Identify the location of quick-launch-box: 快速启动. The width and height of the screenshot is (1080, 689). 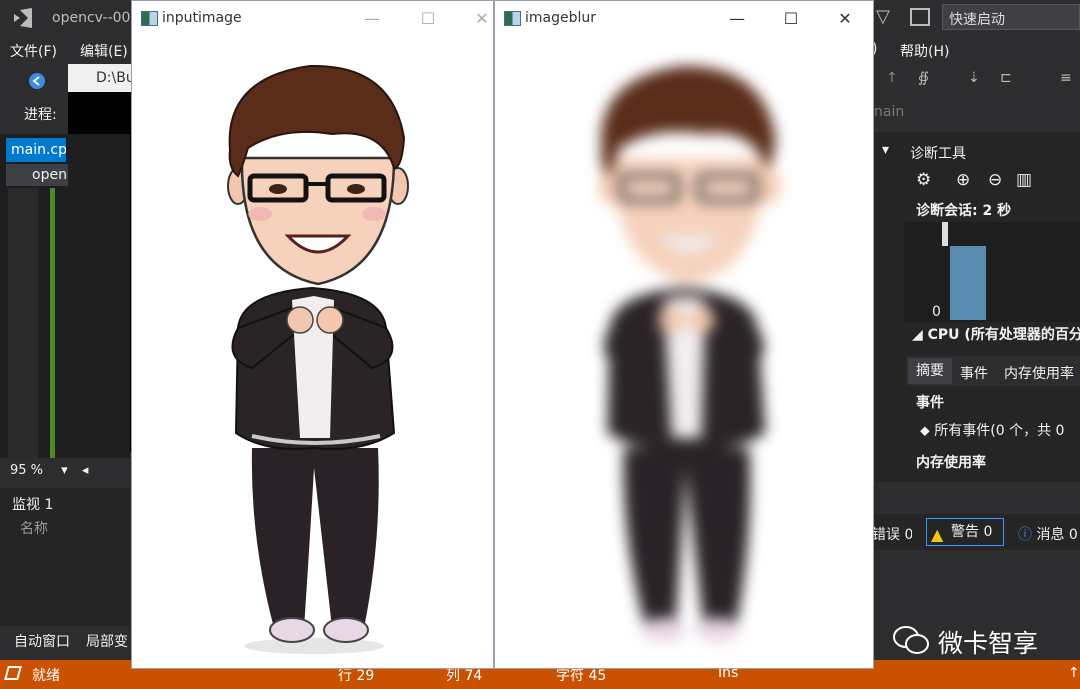
(1011, 17).